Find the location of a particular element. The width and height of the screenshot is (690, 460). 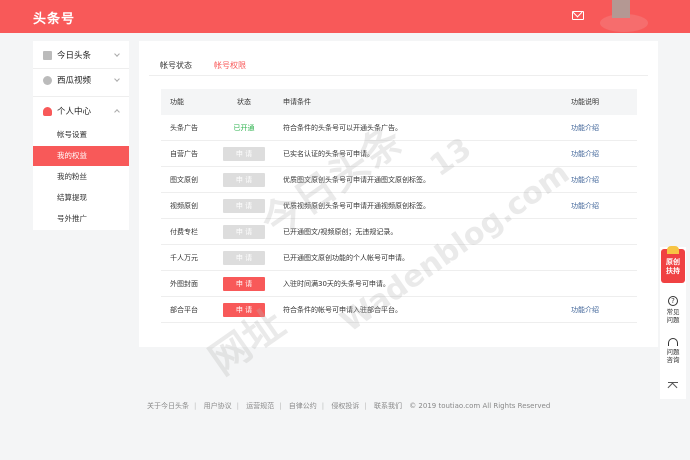

user-icon is located at coordinates (47, 111).